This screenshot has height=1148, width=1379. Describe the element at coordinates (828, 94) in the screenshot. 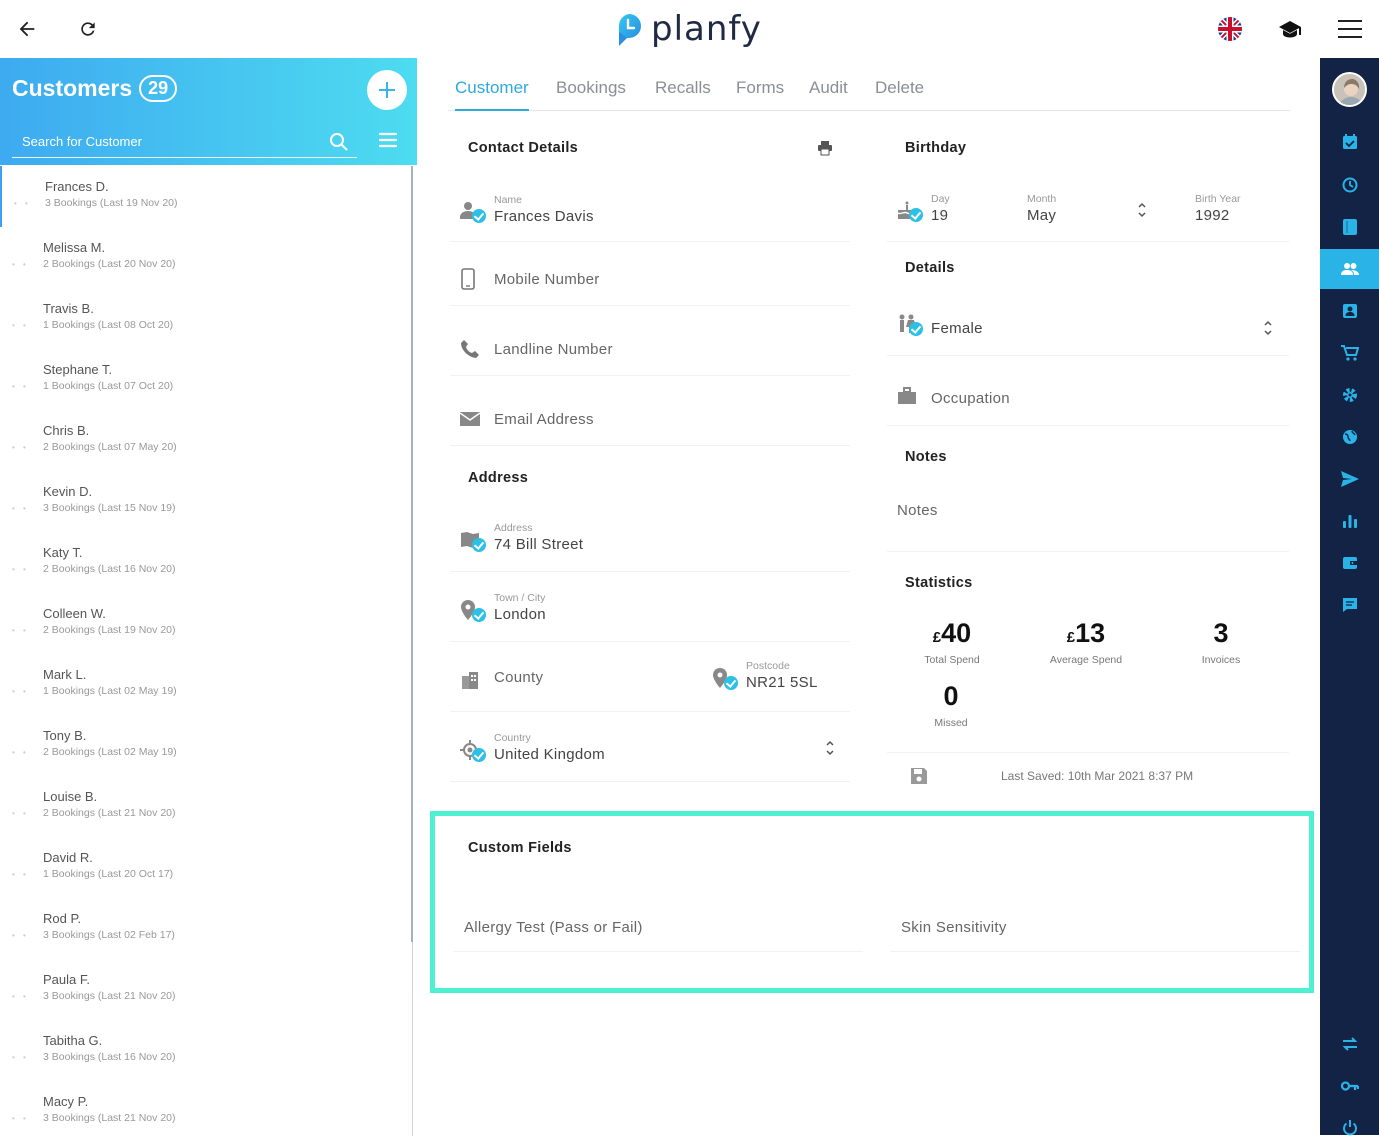

I see `tab-audit: Audit` at that location.